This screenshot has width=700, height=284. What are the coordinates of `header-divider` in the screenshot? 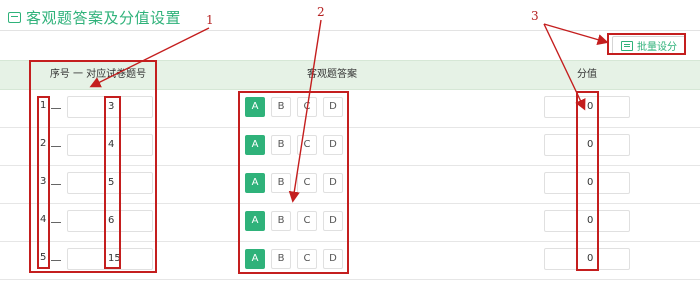 It's located at (350, 30).